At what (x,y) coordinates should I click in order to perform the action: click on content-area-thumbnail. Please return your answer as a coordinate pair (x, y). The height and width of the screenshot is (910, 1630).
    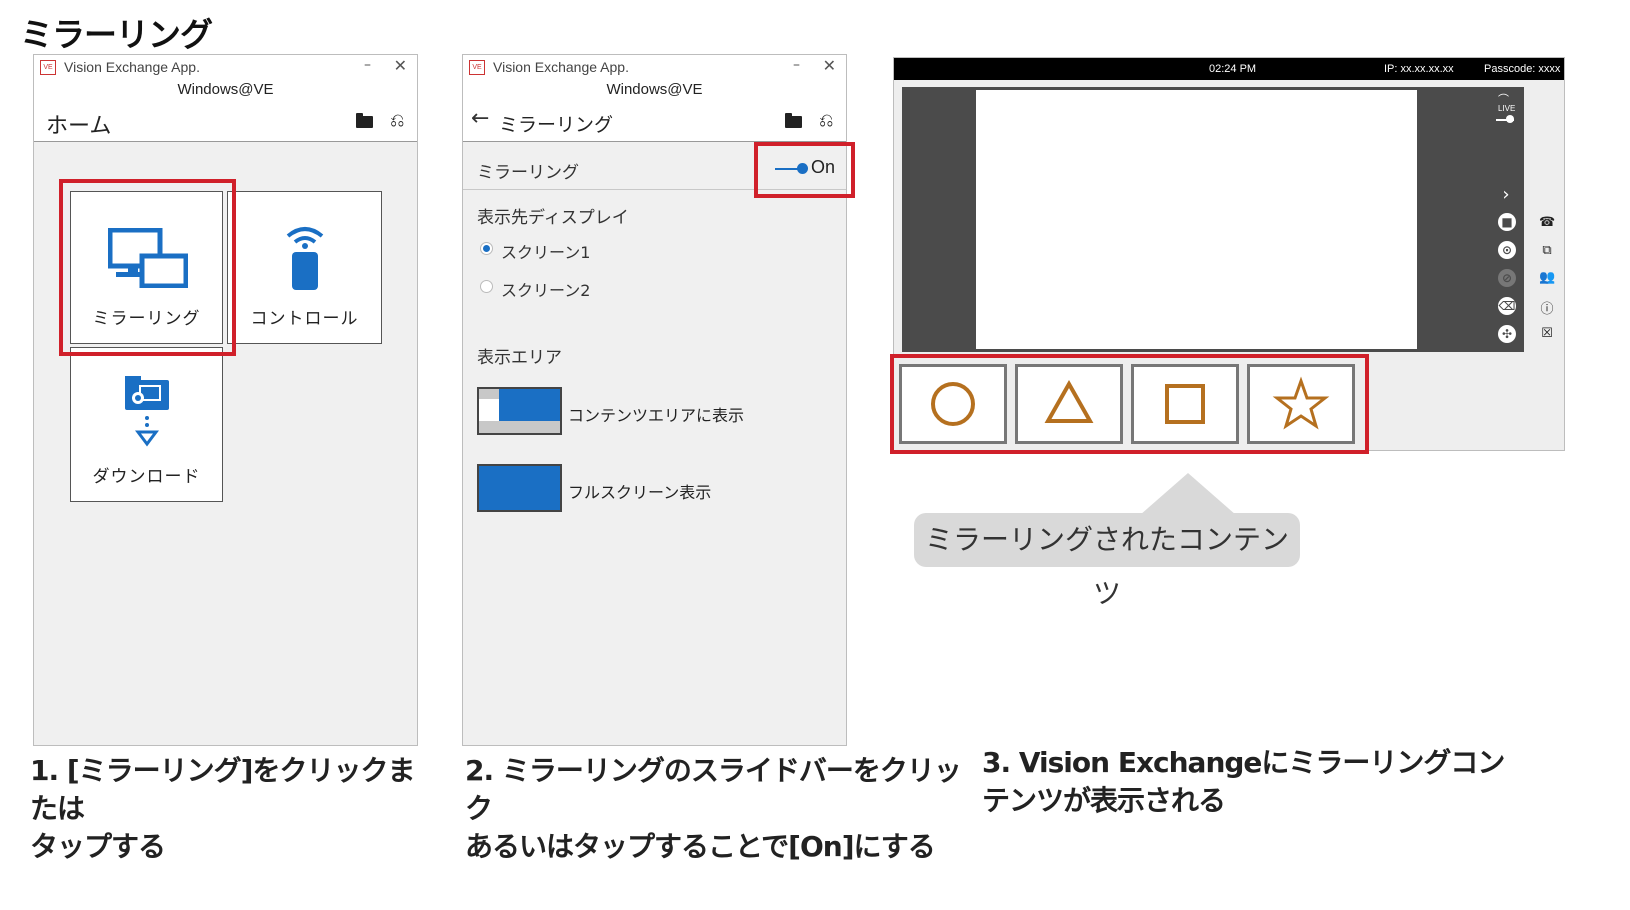
    Looking at the image, I should click on (519, 411).